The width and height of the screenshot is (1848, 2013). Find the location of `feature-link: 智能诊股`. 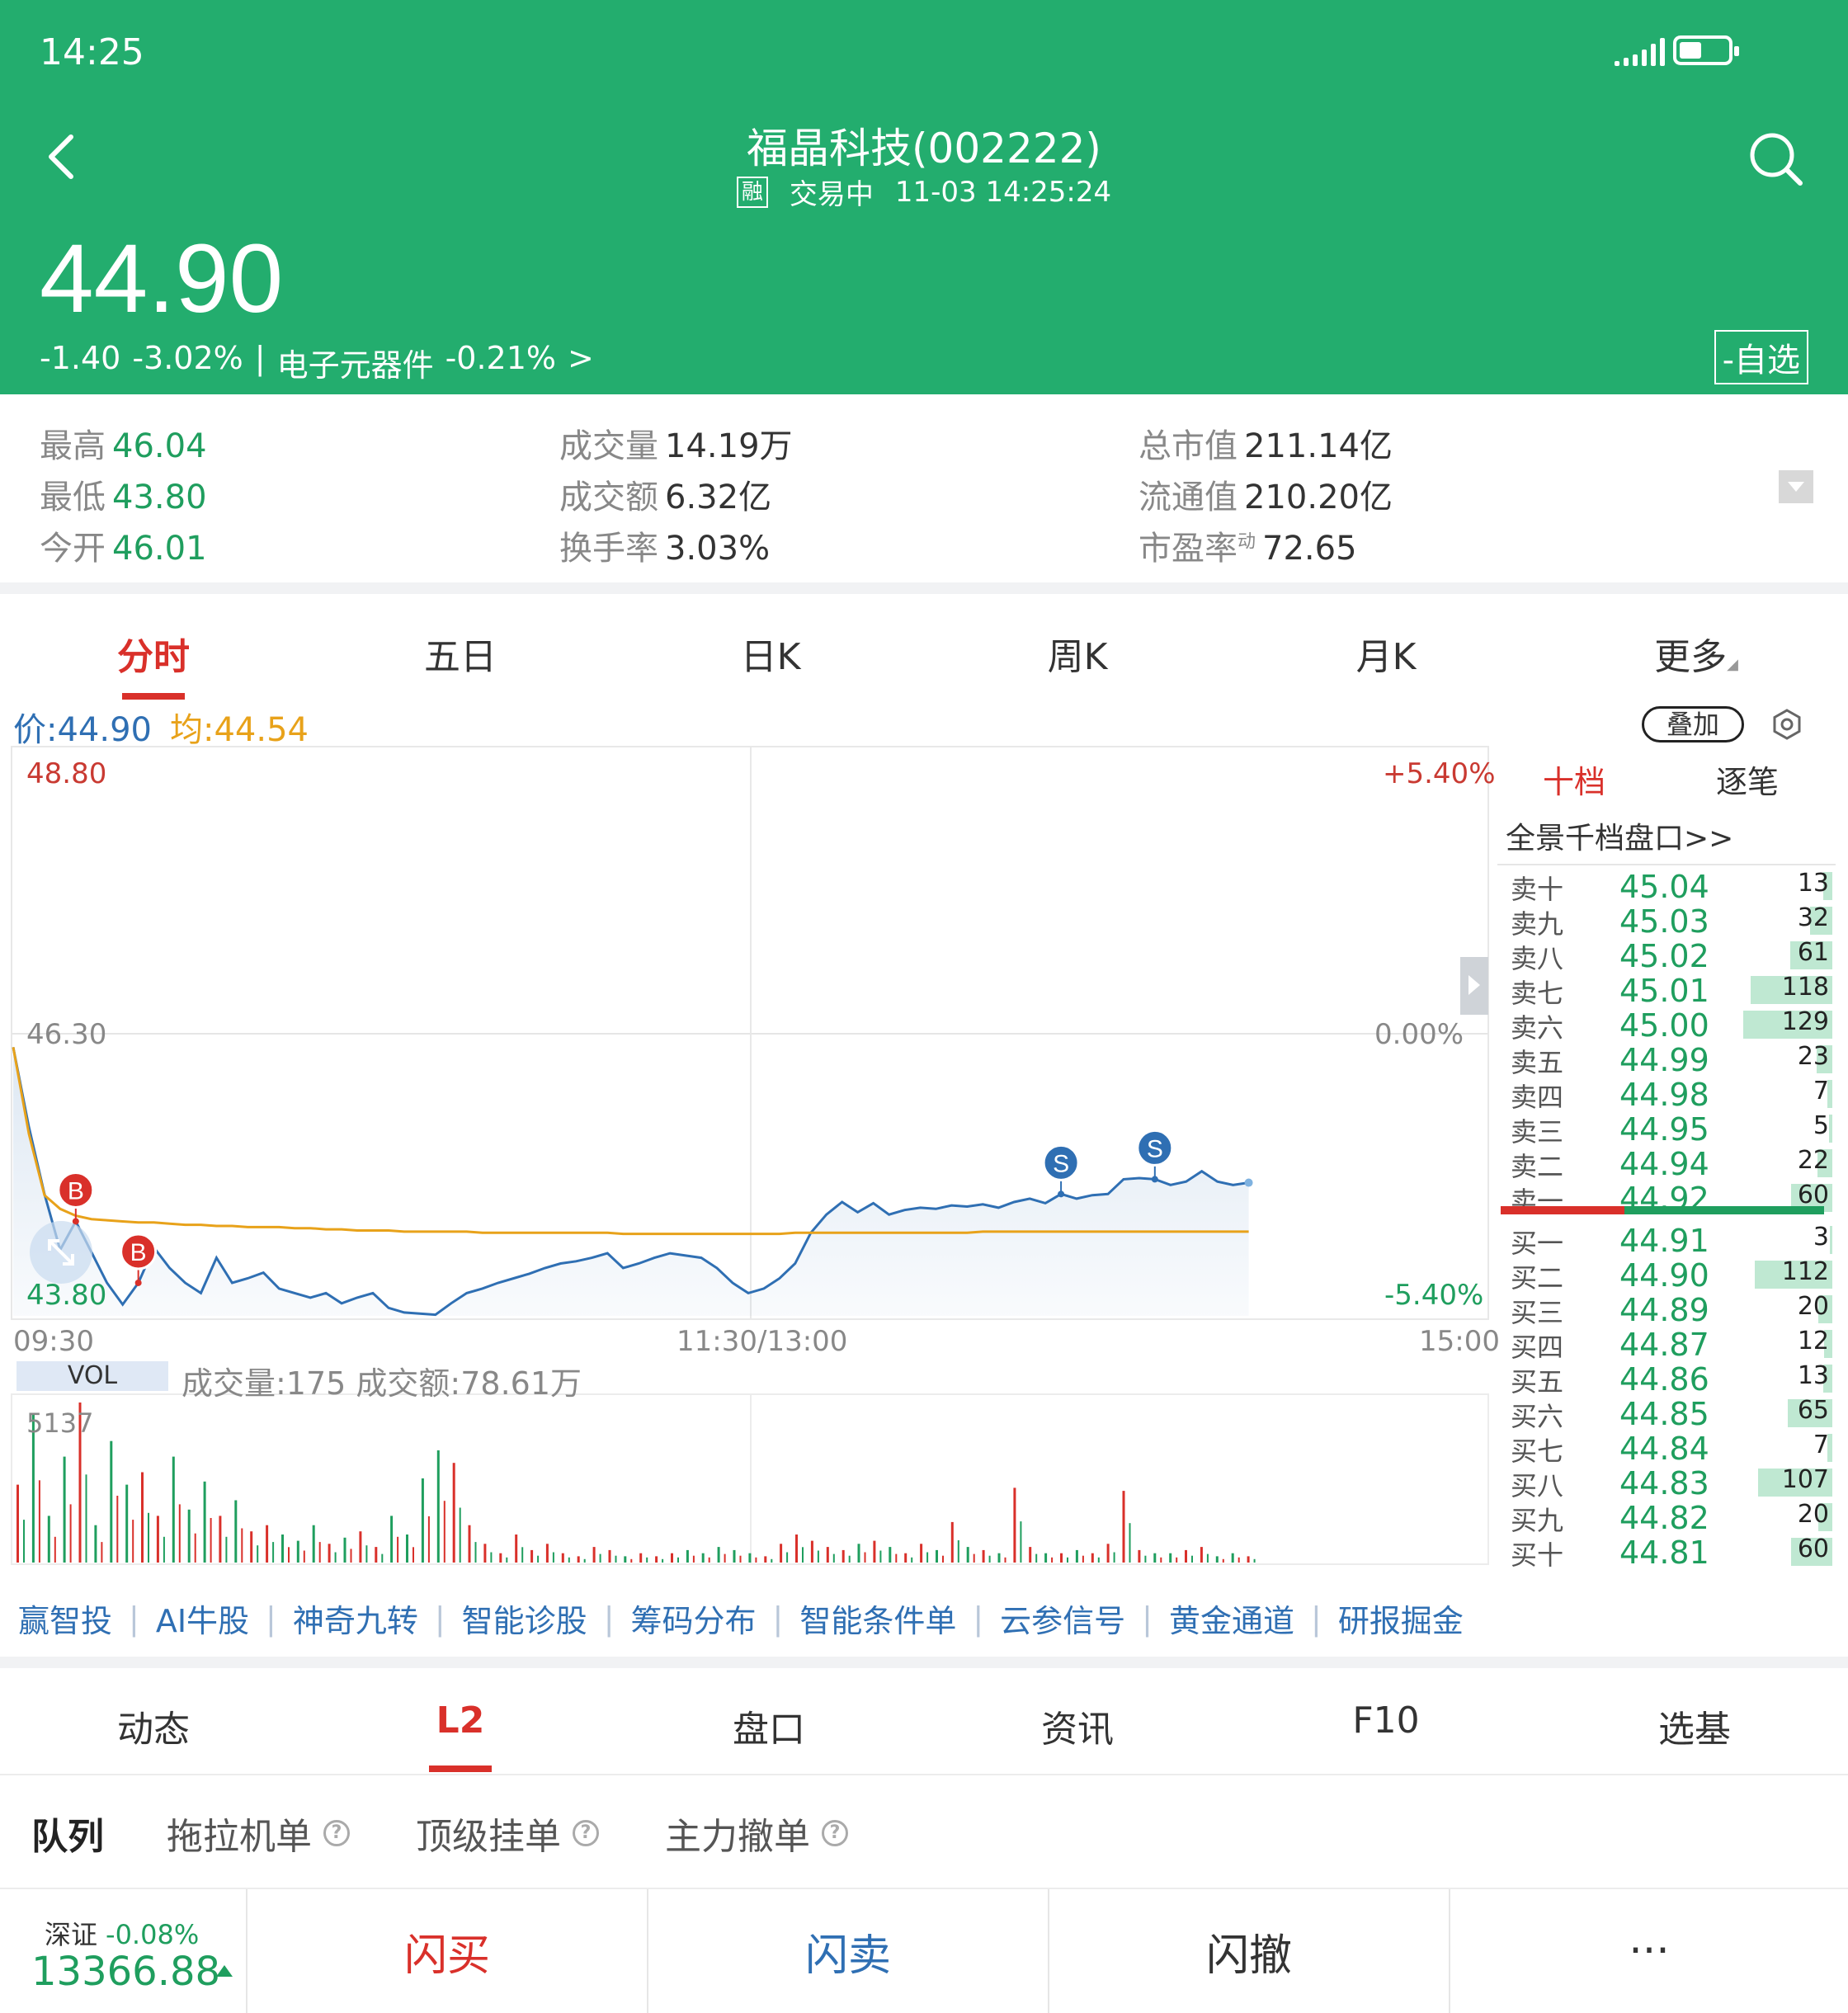

feature-link: 智能诊股 is located at coordinates (524, 1618).